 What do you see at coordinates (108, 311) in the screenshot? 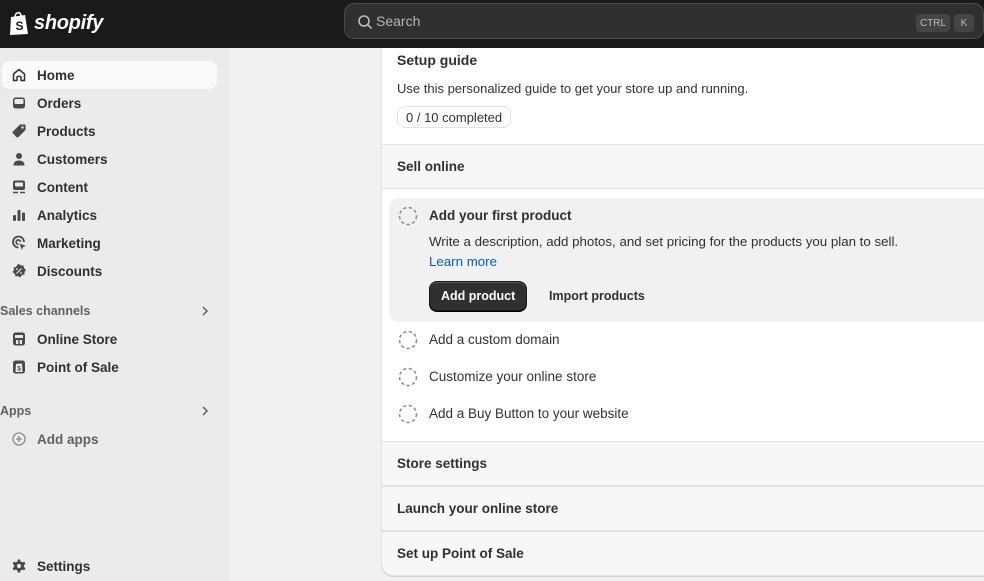
I see `sales-channels-header: Sales channels` at bounding box center [108, 311].